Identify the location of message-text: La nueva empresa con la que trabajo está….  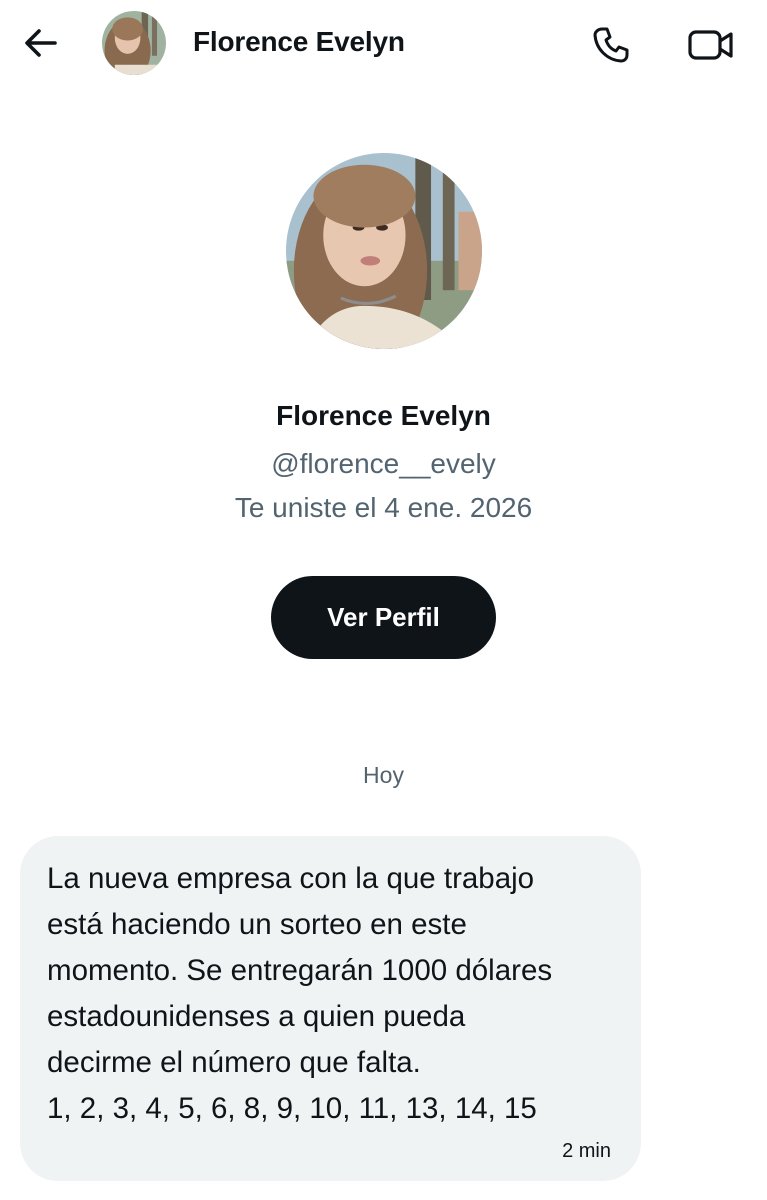
(300, 993).